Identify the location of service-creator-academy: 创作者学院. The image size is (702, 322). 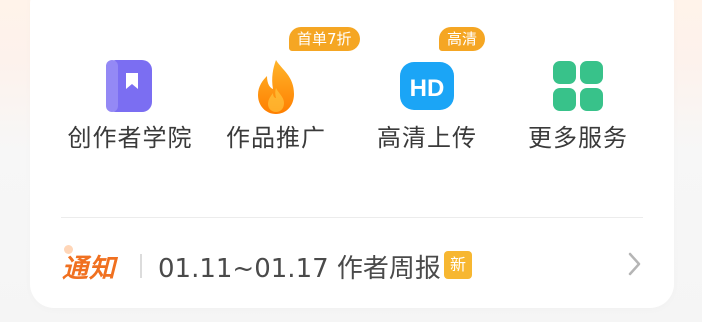
(130, 103).